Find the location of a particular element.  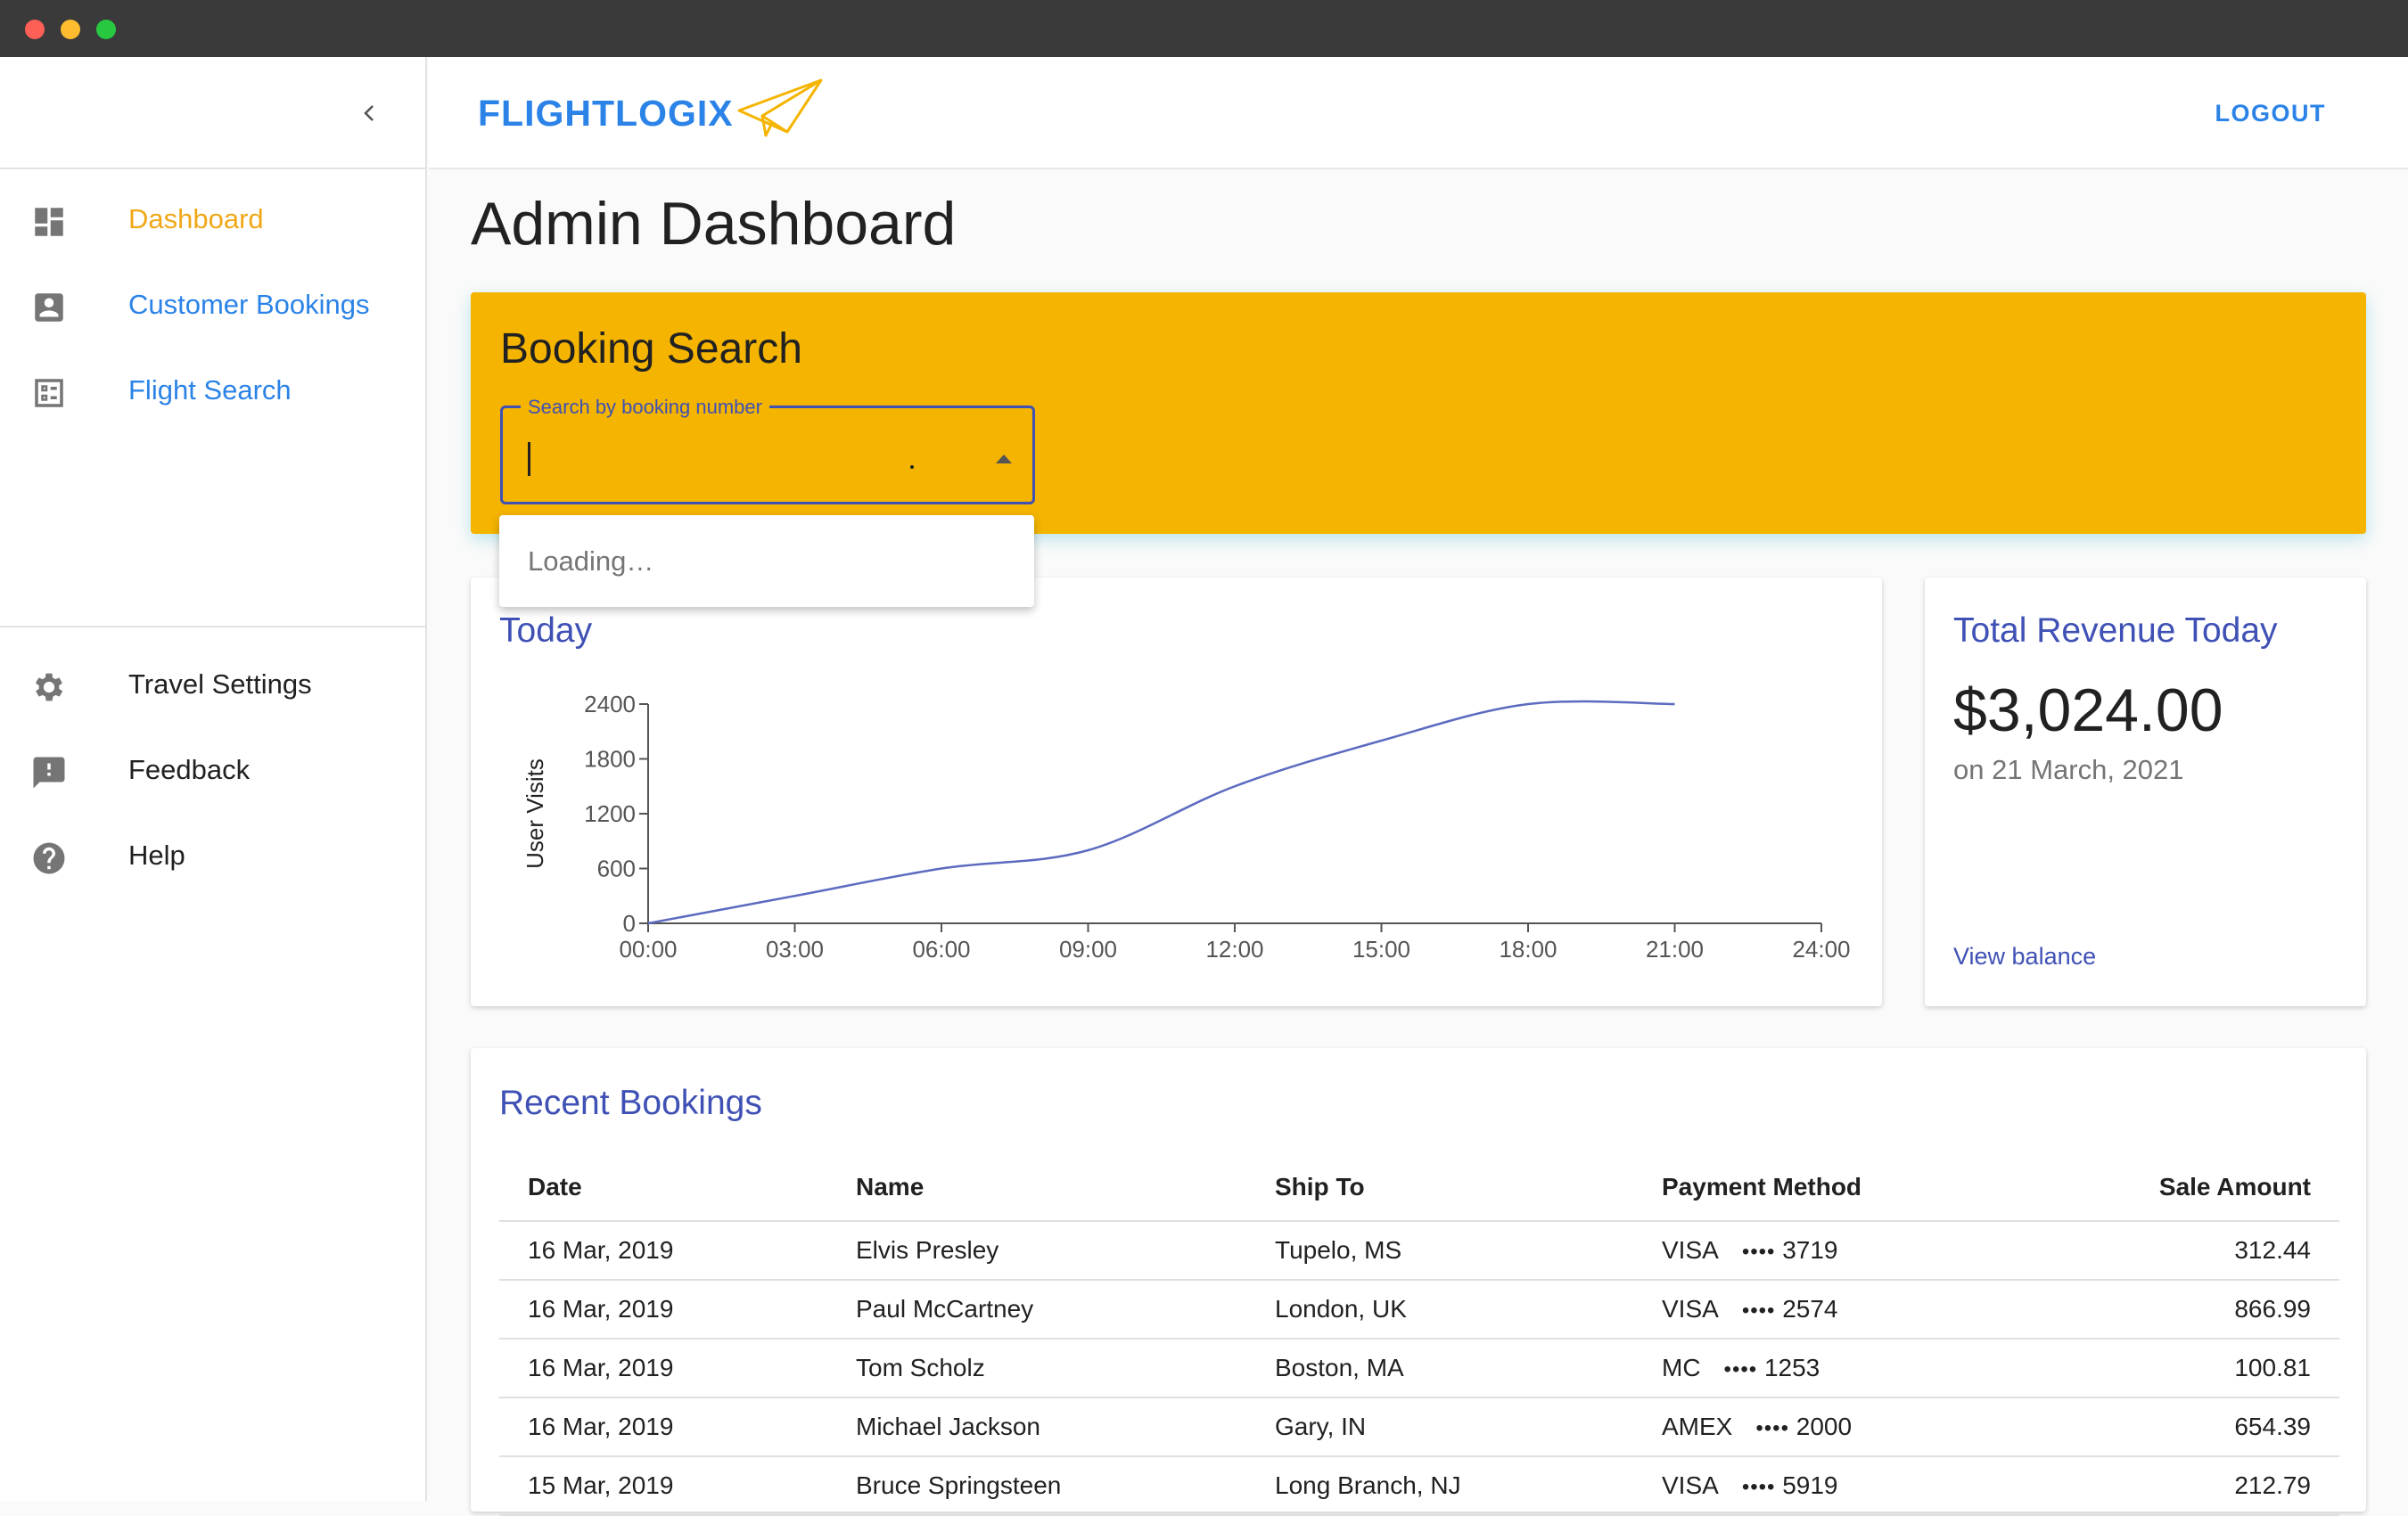

view-balance-link: View balance is located at coordinates (2025, 957).